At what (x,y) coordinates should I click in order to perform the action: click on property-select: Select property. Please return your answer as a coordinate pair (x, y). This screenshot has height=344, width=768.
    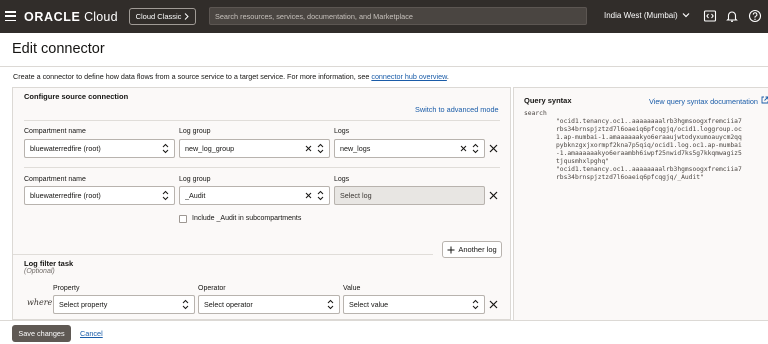
    Looking at the image, I should click on (124, 304).